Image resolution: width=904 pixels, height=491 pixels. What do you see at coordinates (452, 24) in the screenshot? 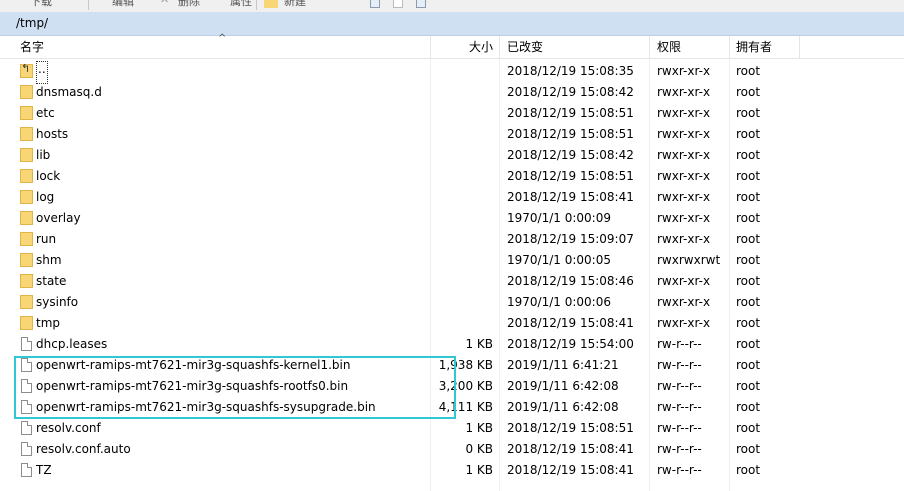
I see `path-bar: /tmp/` at bounding box center [452, 24].